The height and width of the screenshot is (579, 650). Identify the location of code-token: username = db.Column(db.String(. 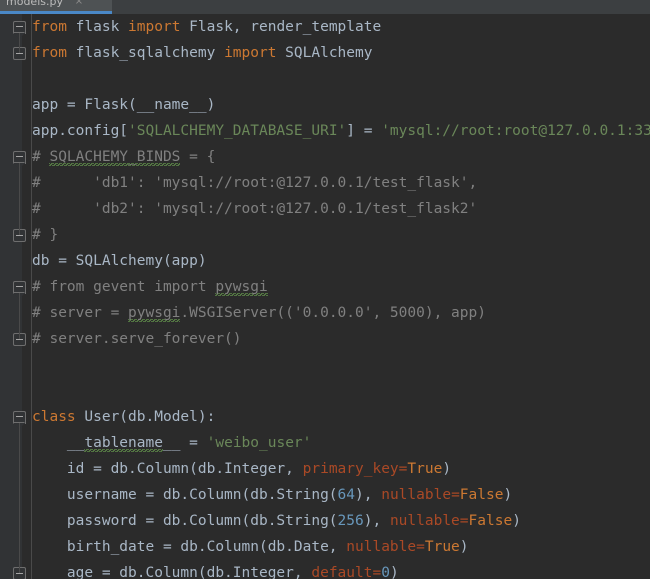
(185, 495).